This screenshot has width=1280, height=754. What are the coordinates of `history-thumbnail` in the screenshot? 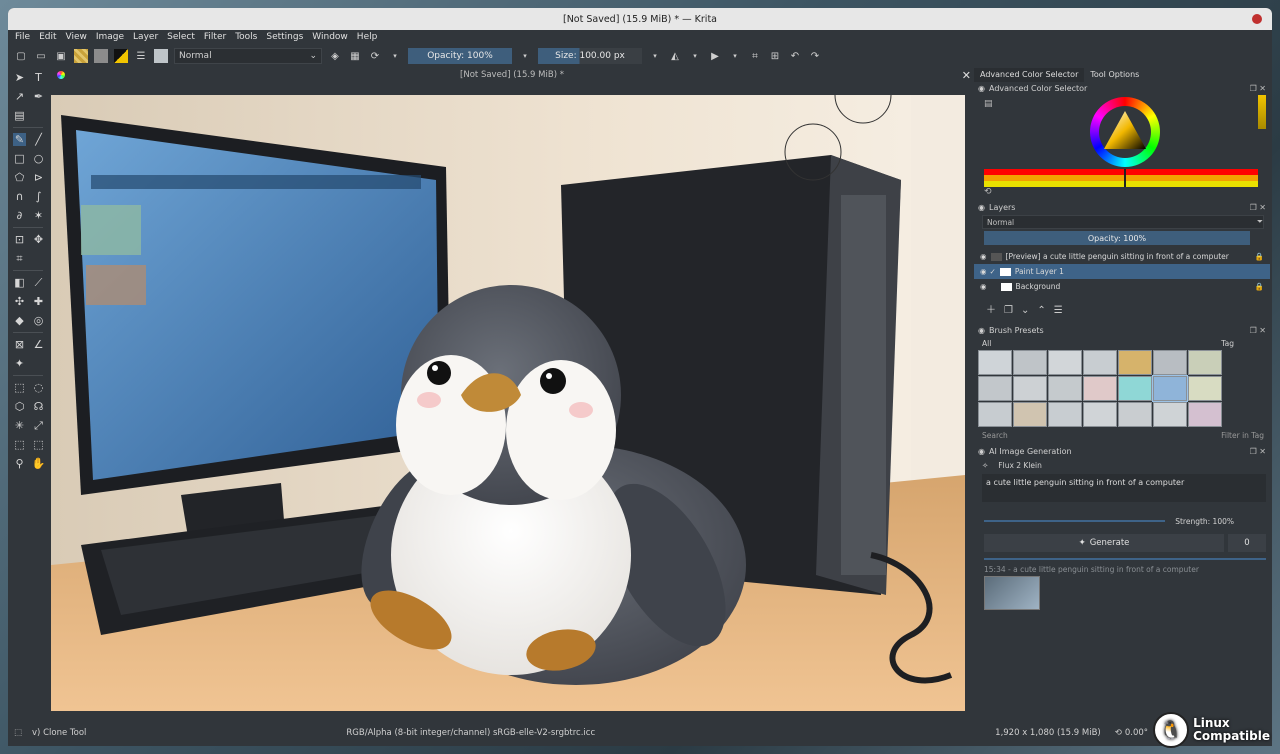 It's located at (1012, 593).